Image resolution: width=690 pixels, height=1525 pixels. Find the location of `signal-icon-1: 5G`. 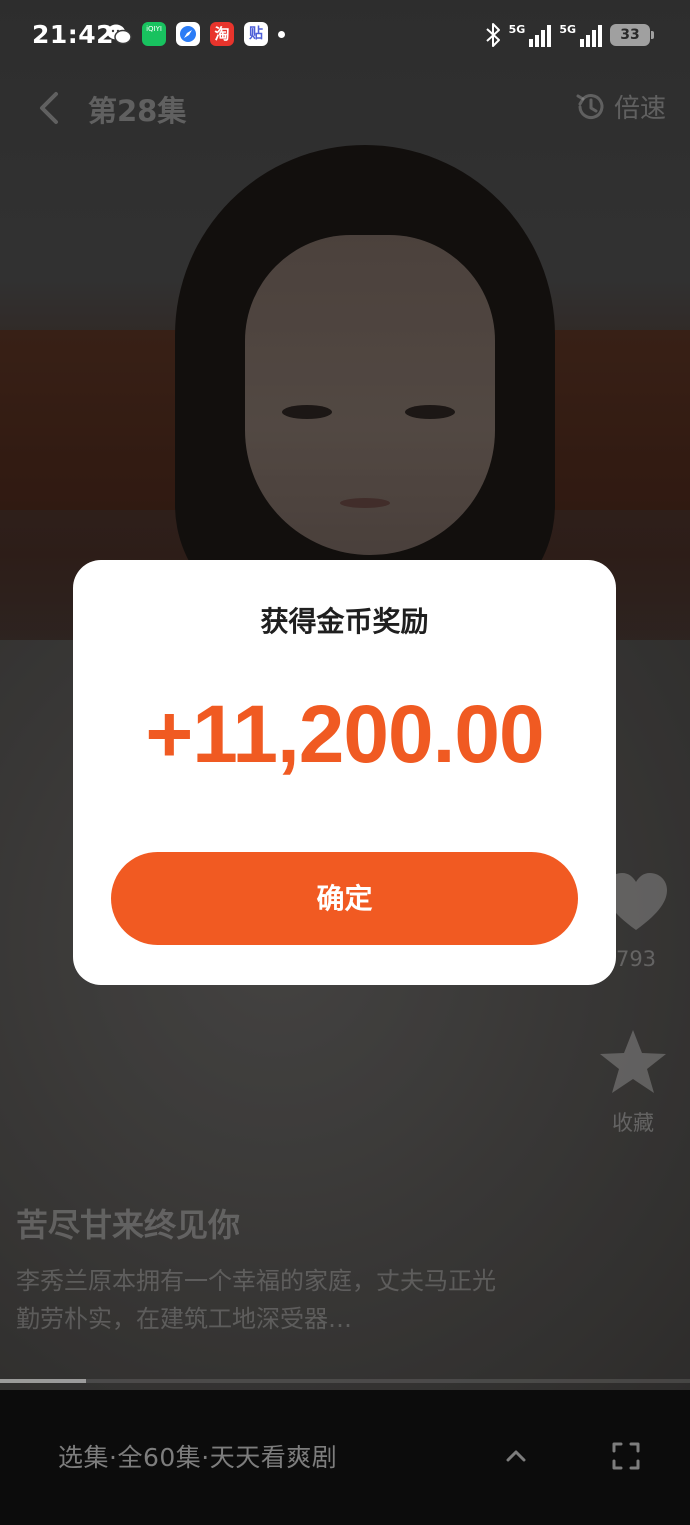

signal-icon-1: 5G is located at coordinates (530, 35).